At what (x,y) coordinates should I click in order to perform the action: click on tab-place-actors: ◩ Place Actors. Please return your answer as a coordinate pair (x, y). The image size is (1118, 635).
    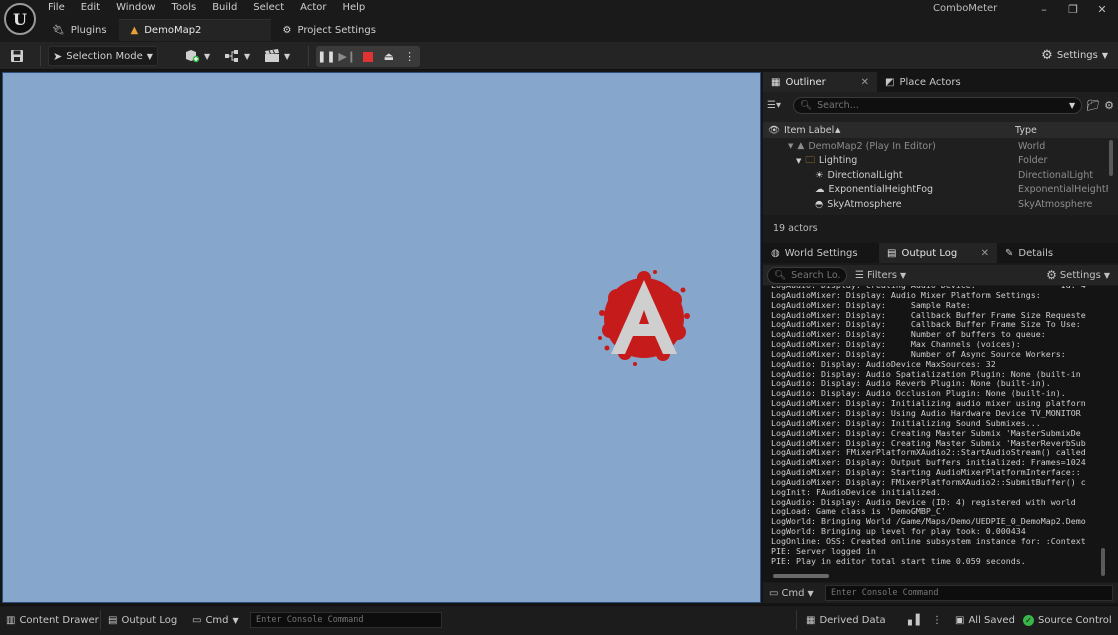
    Looking at the image, I should click on (923, 82).